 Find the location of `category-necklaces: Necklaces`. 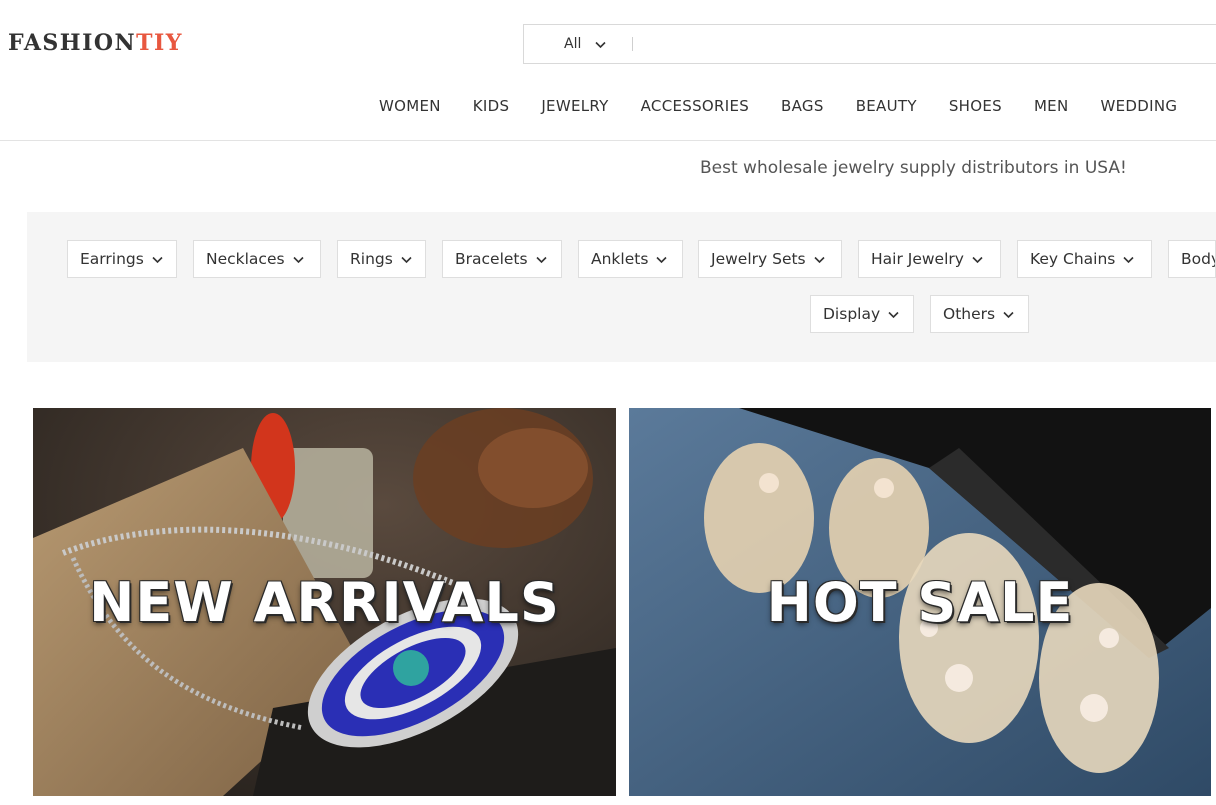

category-necklaces: Necklaces is located at coordinates (257, 259).